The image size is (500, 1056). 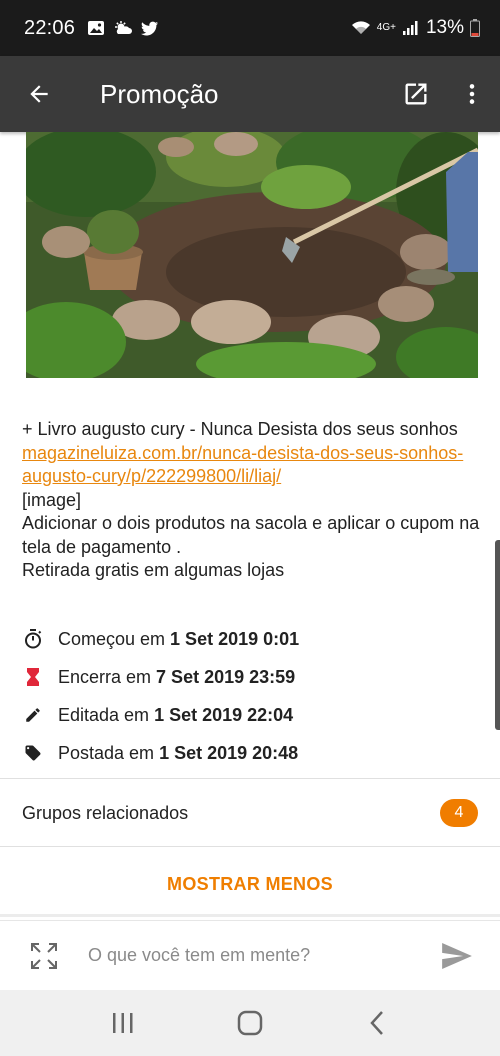 I want to click on edited-value: 1 Set 2019 22:04, so click(x=224, y=714).